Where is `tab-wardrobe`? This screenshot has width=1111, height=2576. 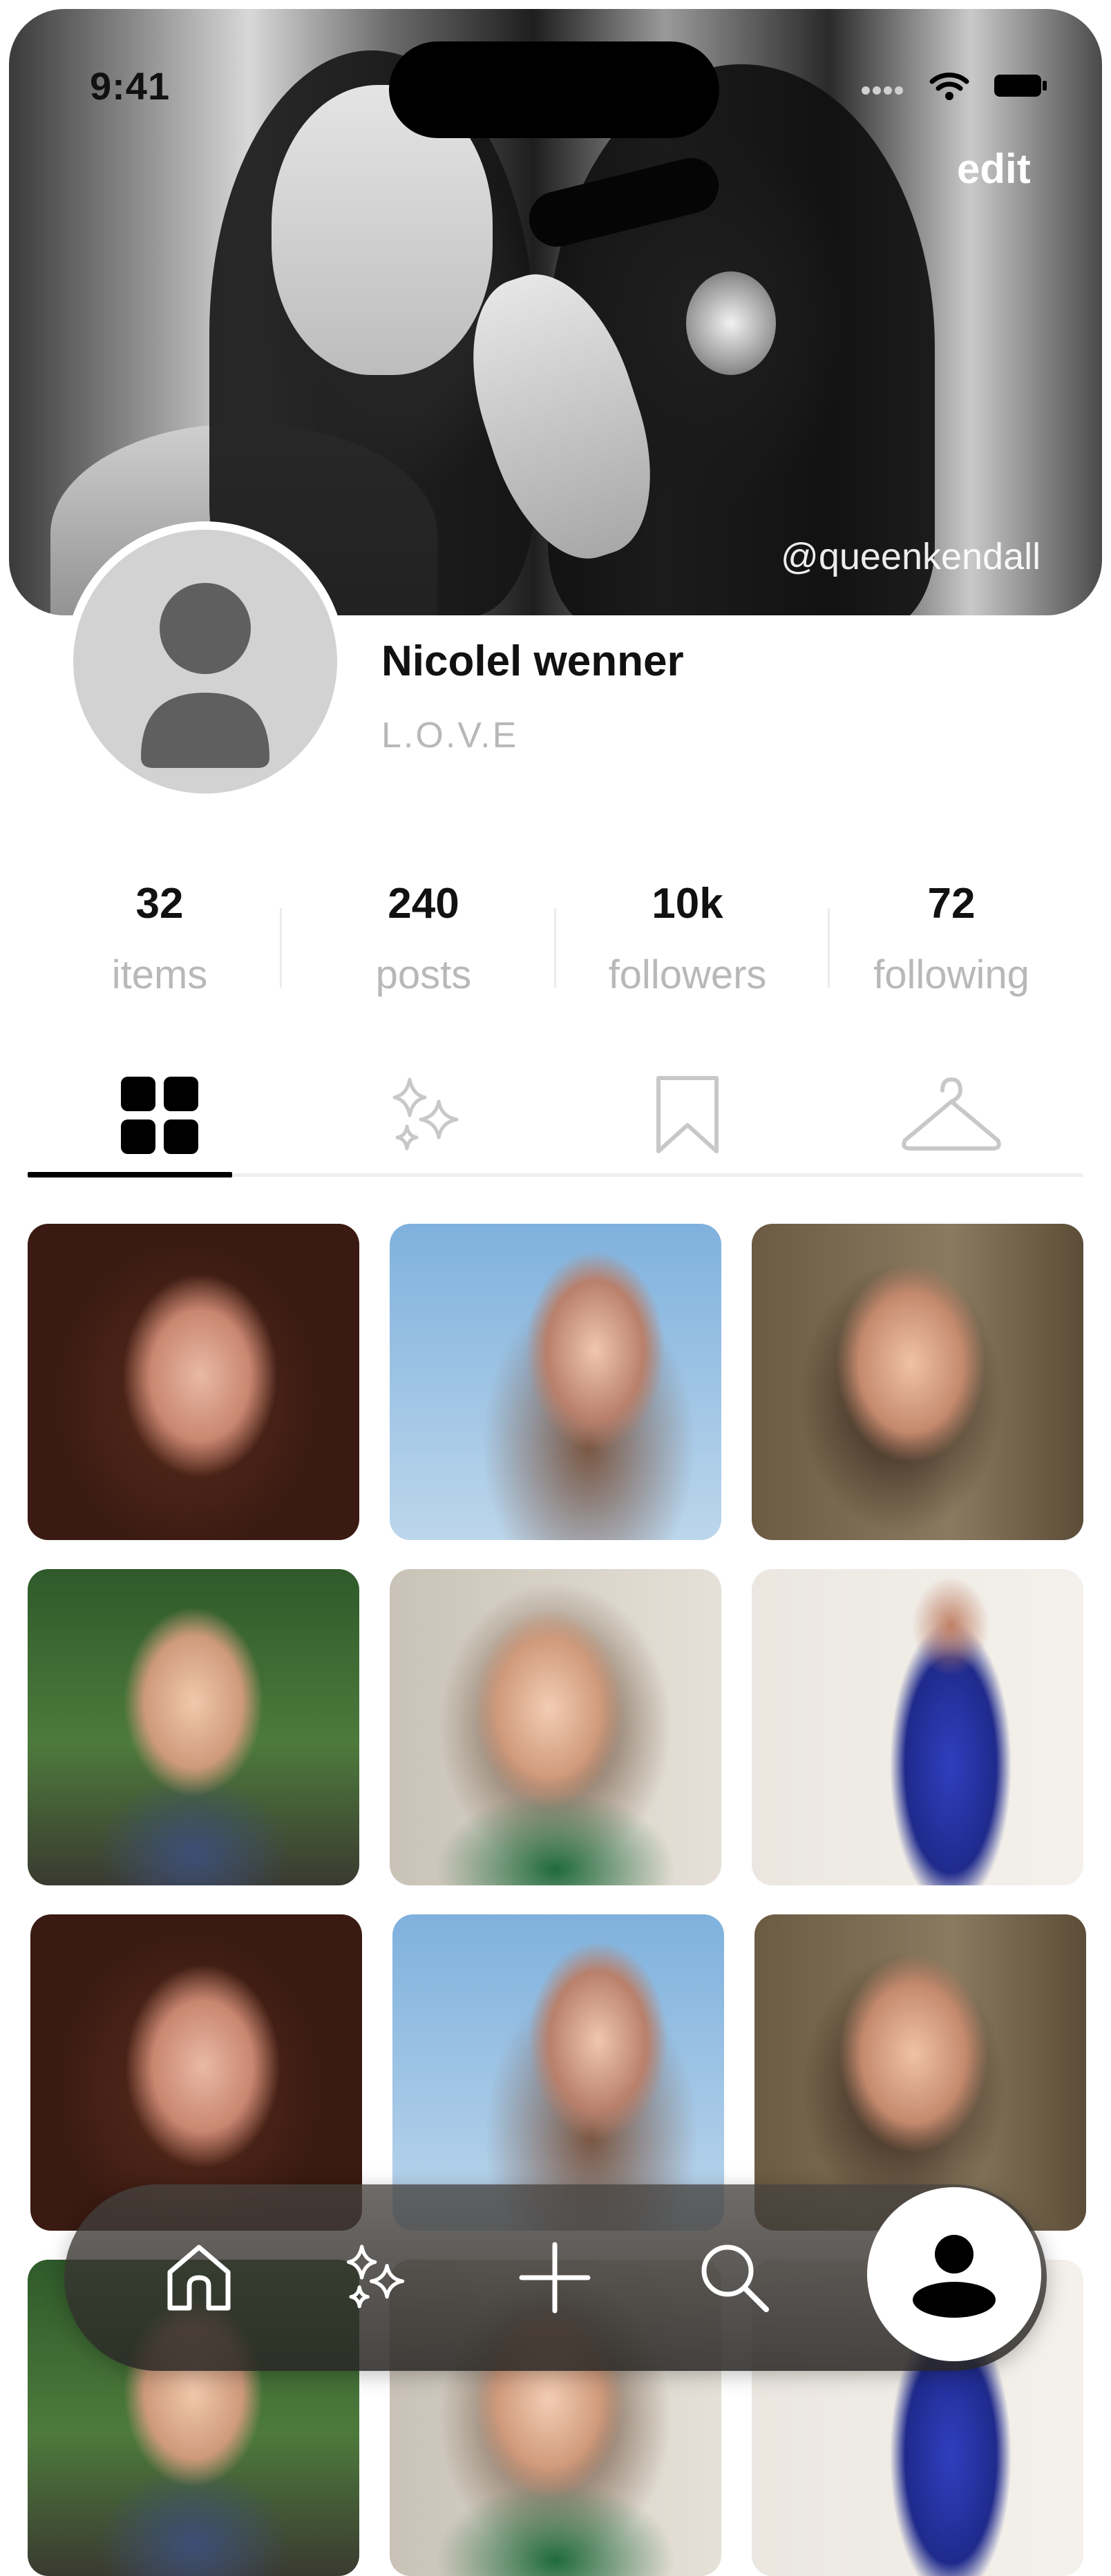 tab-wardrobe is located at coordinates (951, 1124).